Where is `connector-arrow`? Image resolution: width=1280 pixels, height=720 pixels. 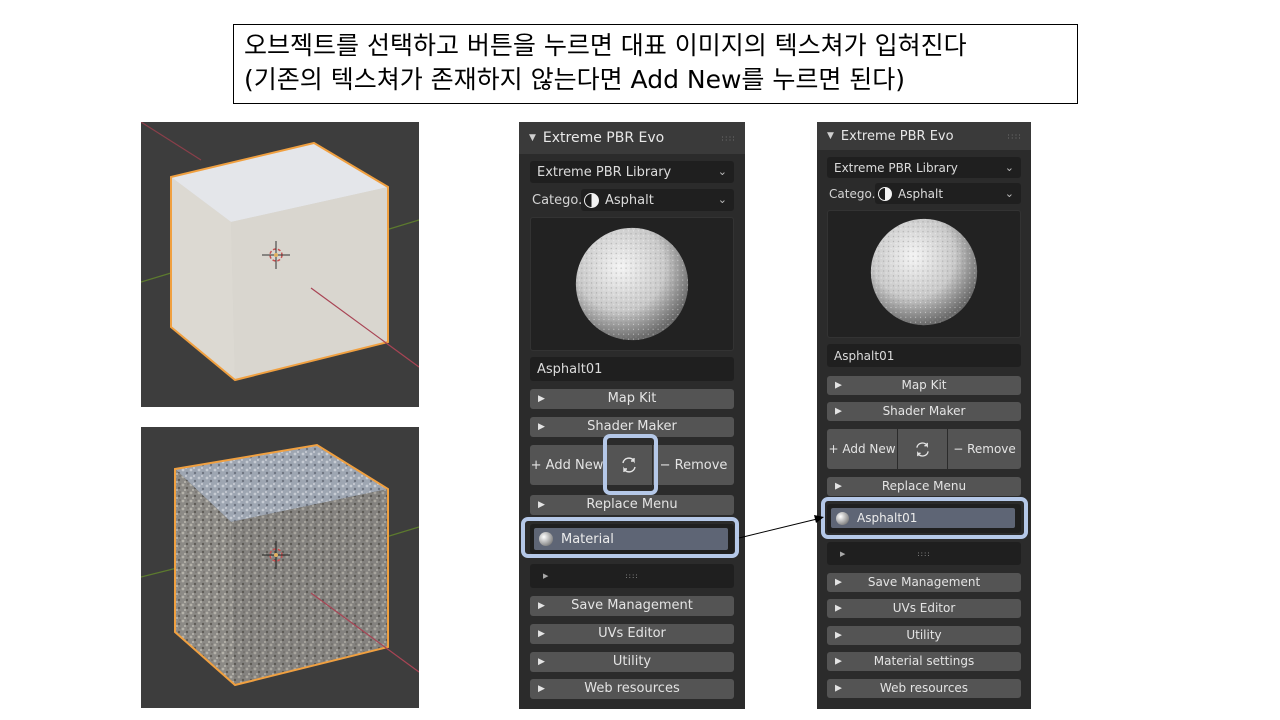
connector-arrow is located at coordinates (781, 527).